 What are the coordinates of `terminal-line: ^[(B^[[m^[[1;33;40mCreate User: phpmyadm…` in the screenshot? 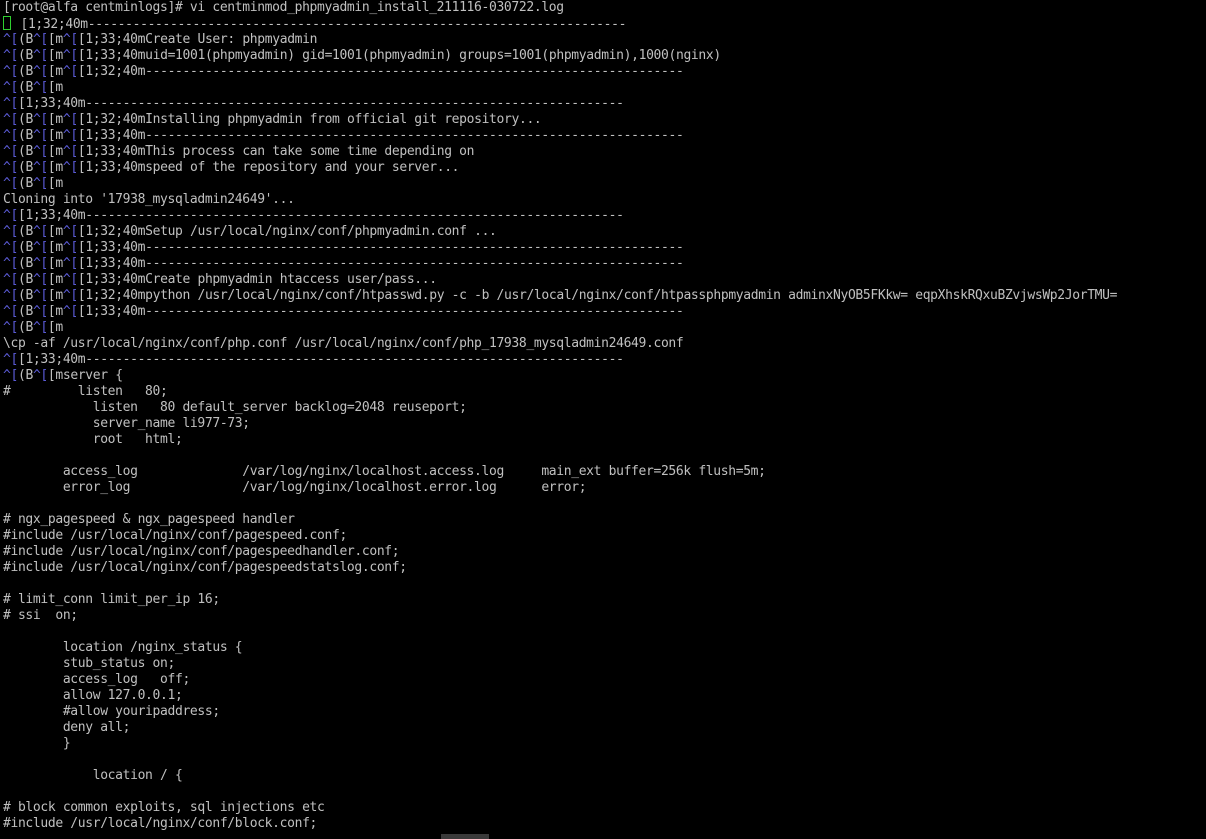 It's located at (603, 40).